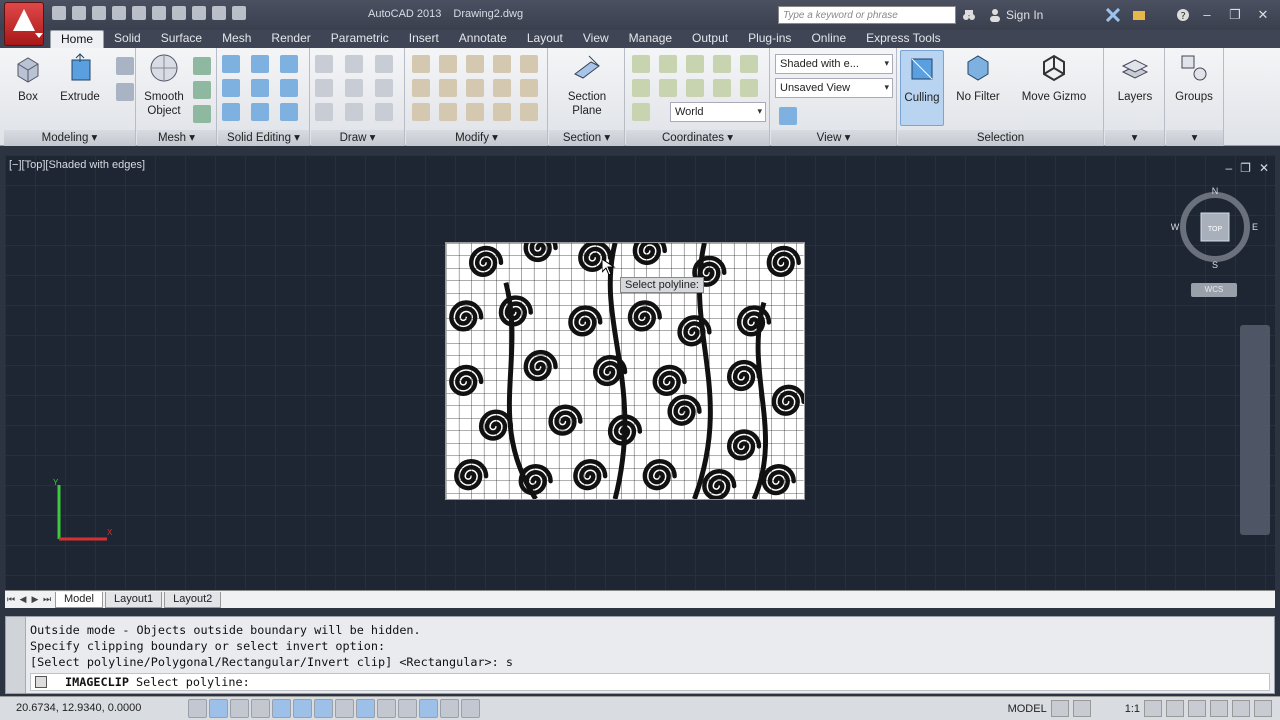  I want to click on viewport-config-icon, so click(788, 116).